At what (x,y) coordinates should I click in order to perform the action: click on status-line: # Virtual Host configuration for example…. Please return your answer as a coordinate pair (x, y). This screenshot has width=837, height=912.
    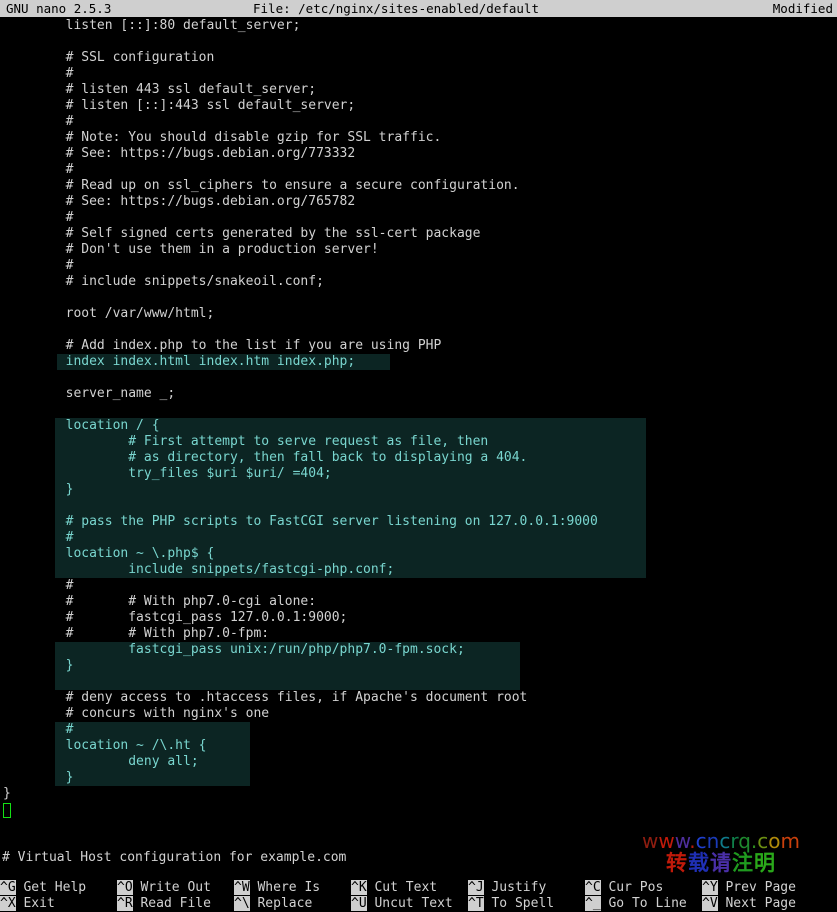
    Looking at the image, I should click on (418, 858).